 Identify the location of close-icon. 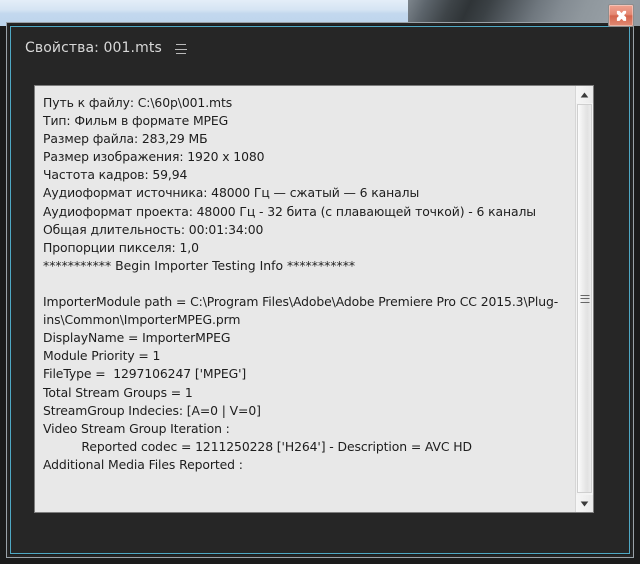
(621, 15).